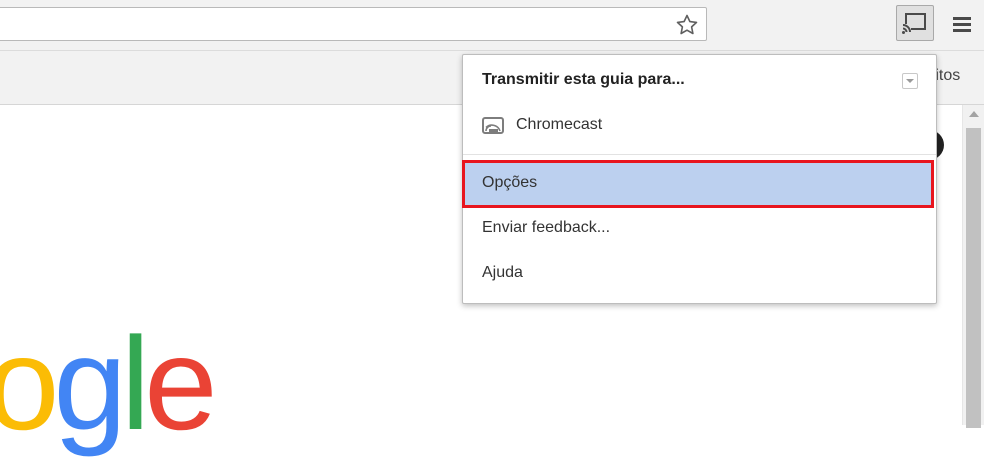  Describe the element at coordinates (974, 114) in the screenshot. I see `scroll-up-arrow-icon` at that location.